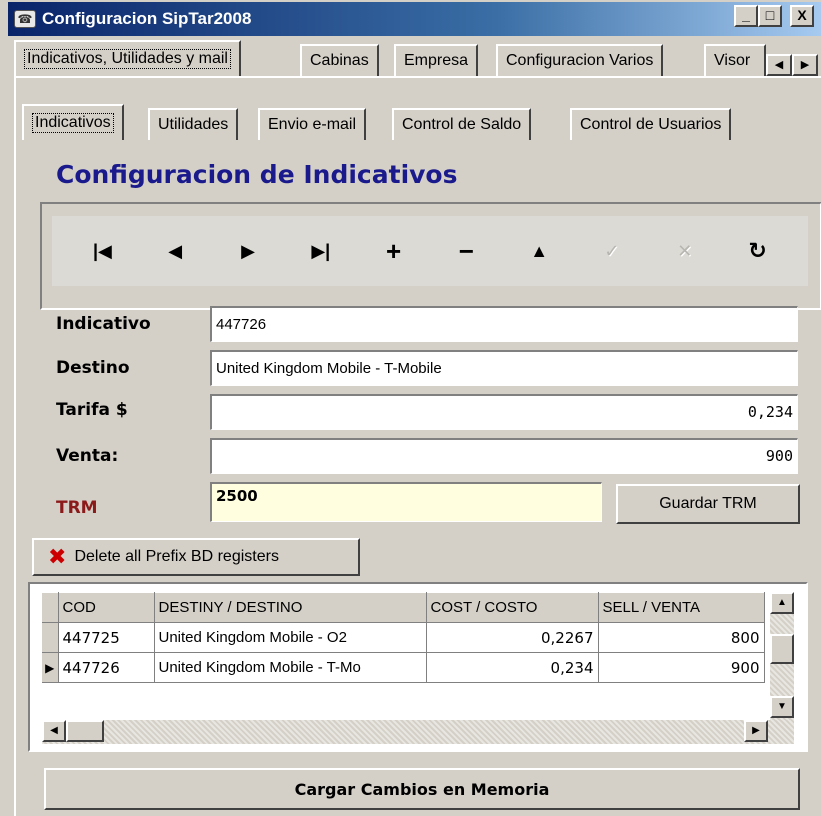 This screenshot has height=816, width=821. I want to click on refresh-icon: ↻, so click(758, 251).